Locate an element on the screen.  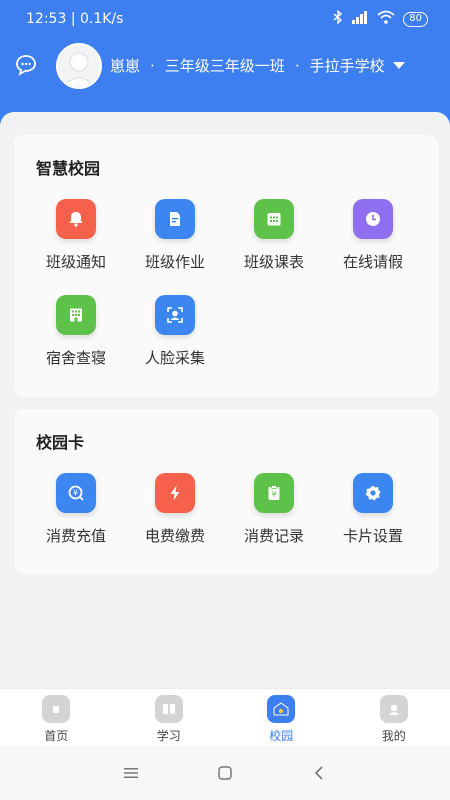
signal-icon is located at coordinates (360, 19).